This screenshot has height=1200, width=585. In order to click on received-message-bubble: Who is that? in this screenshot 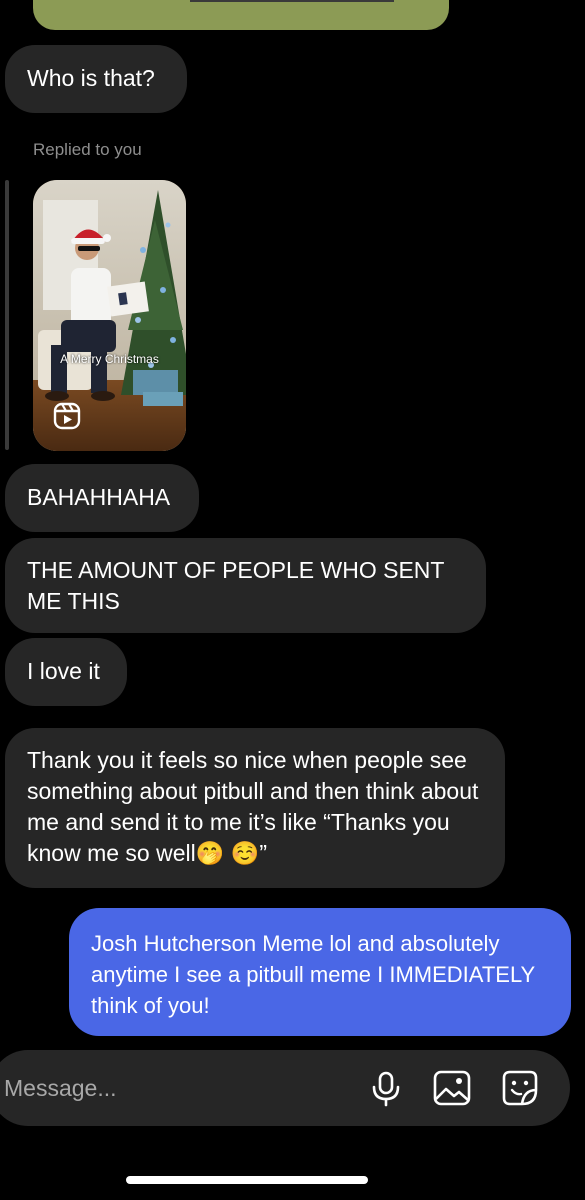, I will do `click(96, 79)`.